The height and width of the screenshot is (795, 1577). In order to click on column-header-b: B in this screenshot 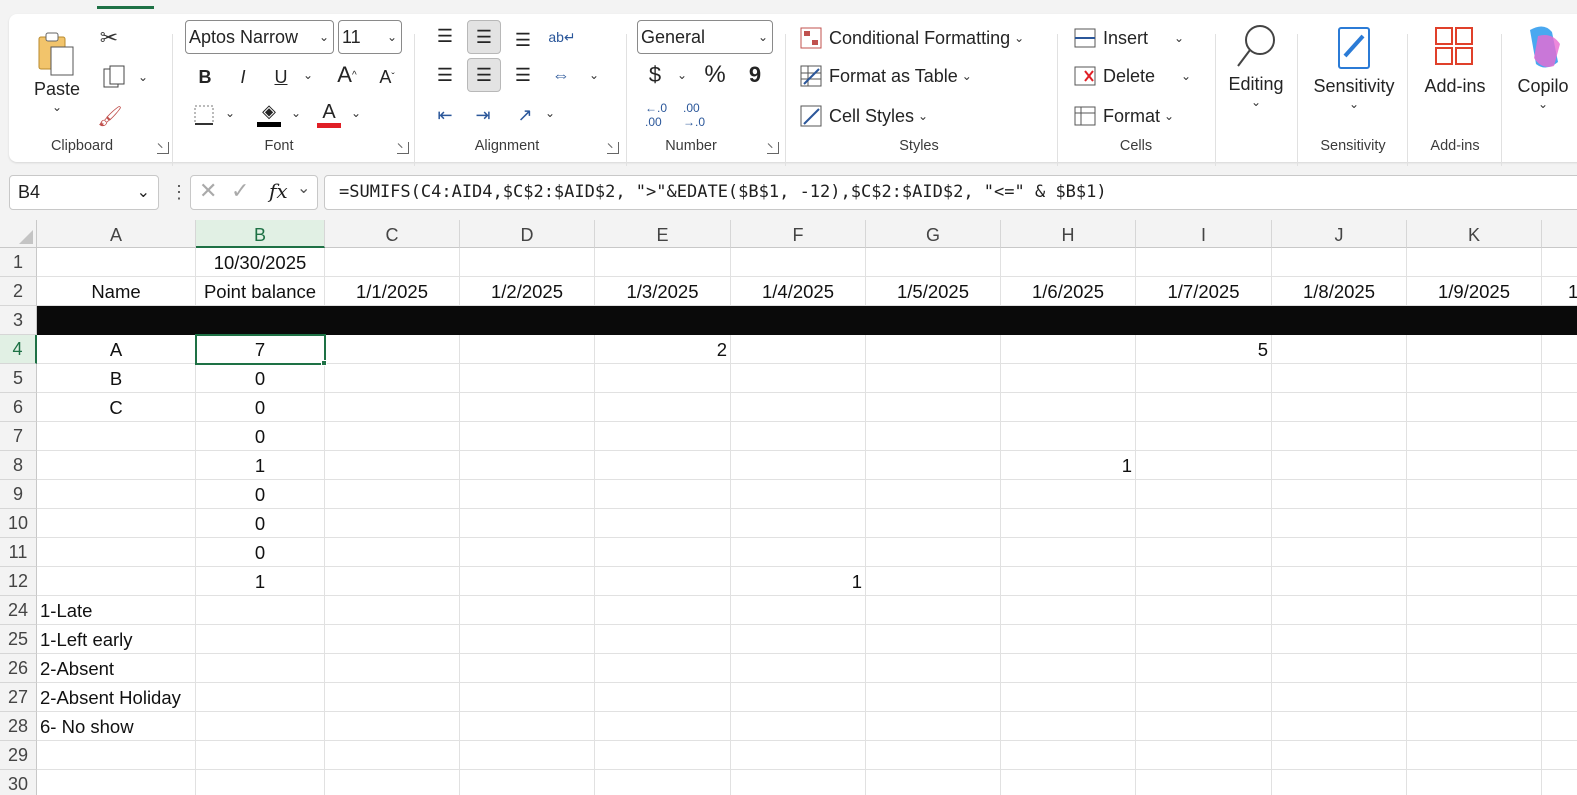, I will do `click(260, 234)`.